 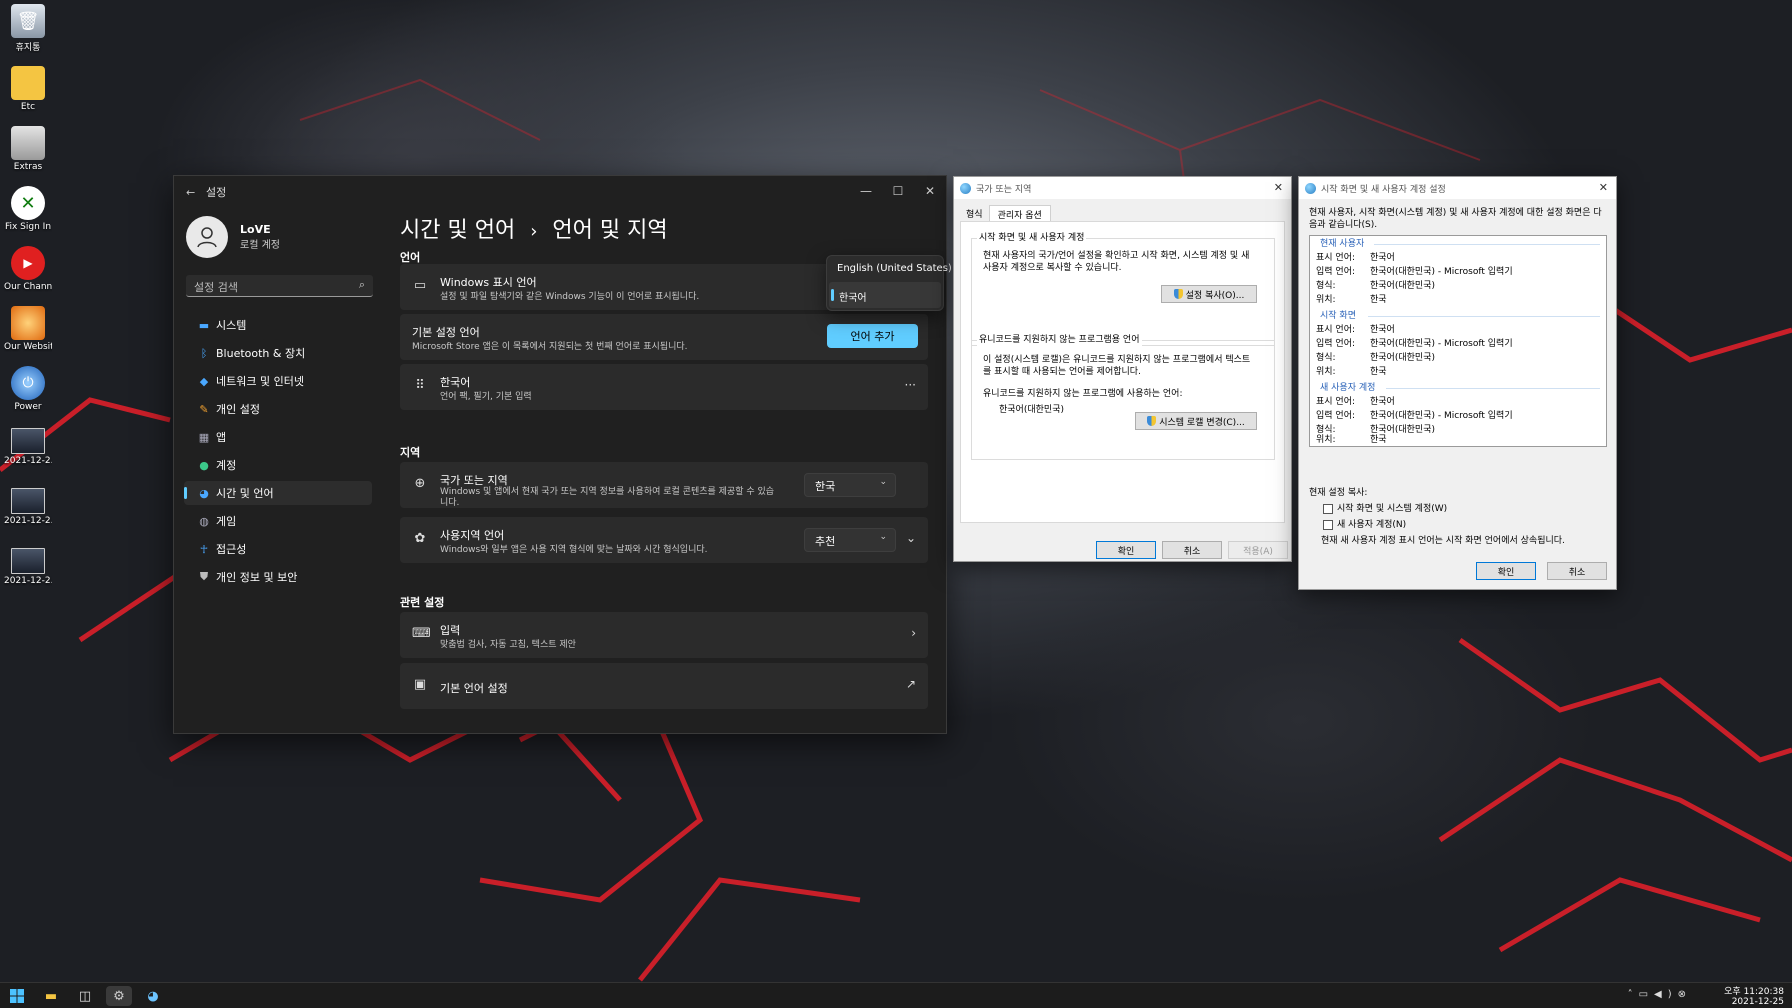 I want to click on desktop-icon-power: ⏻ Power, so click(x=28, y=389).